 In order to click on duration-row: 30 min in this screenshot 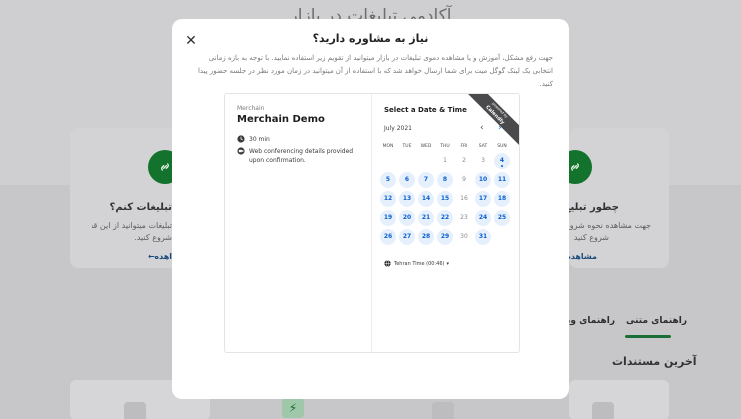, I will do `click(253, 139)`.